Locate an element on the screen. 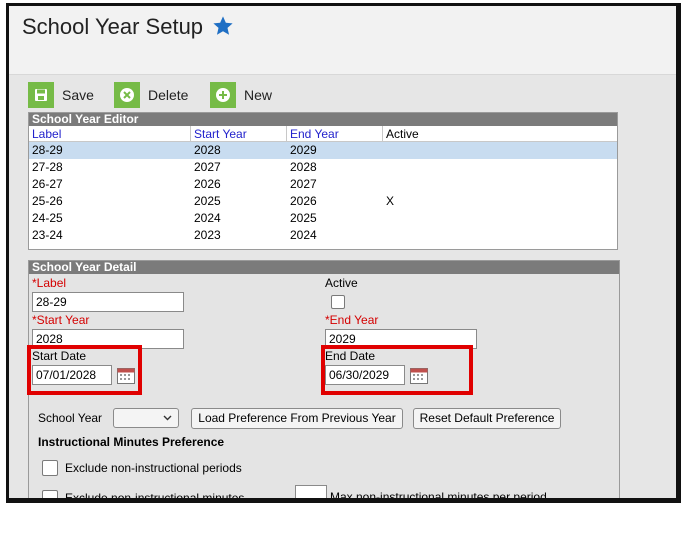 The height and width of the screenshot is (534, 696). table-row: 24-25 2024 2025 is located at coordinates (323, 218).